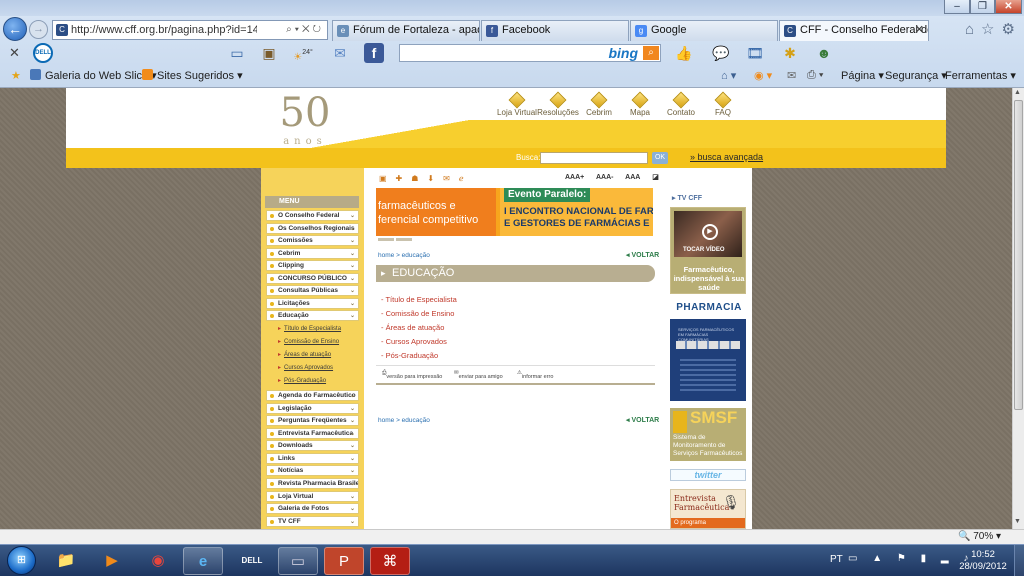 The image size is (1024, 576). What do you see at coordinates (269, 53) in the screenshot?
I see `shopping-icon: ▣` at bounding box center [269, 53].